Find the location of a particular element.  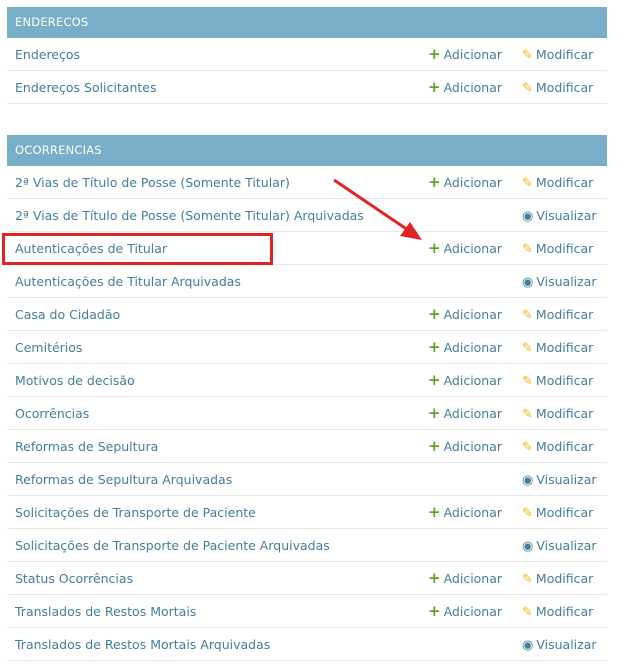

annotation-arrow is located at coordinates (377, 209).